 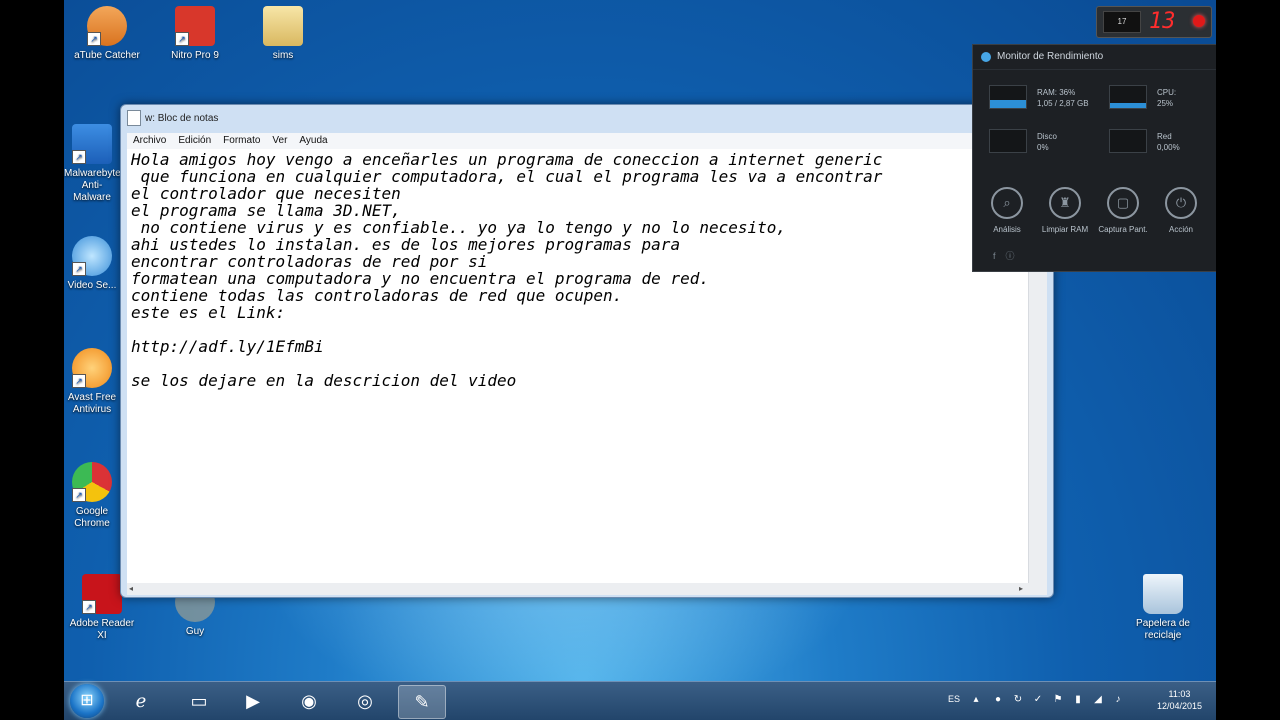 What do you see at coordinates (1008, 97) in the screenshot?
I see `ram-meter` at bounding box center [1008, 97].